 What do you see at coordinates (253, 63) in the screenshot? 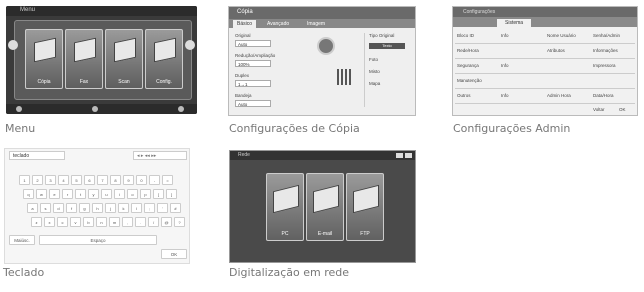
I see `reduce-enlarge-select: 100%` at bounding box center [253, 63].